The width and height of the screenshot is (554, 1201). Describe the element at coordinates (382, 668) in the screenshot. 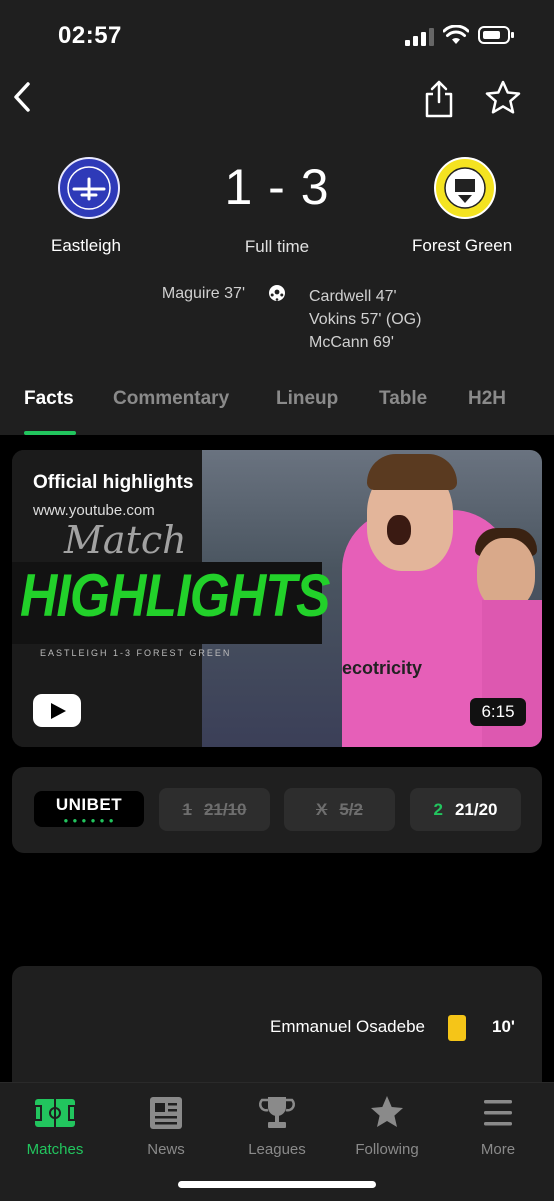

I see `thumbnail-sponsor: ecotricity` at that location.